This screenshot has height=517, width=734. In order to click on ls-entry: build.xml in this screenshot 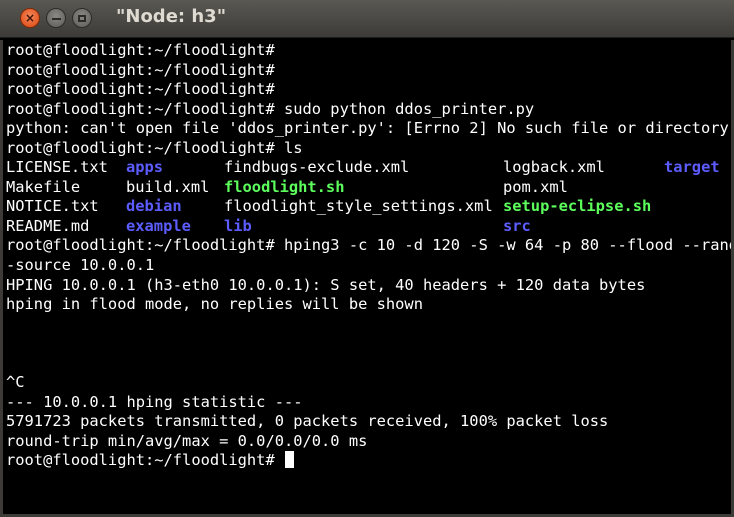, I will do `click(168, 186)`.